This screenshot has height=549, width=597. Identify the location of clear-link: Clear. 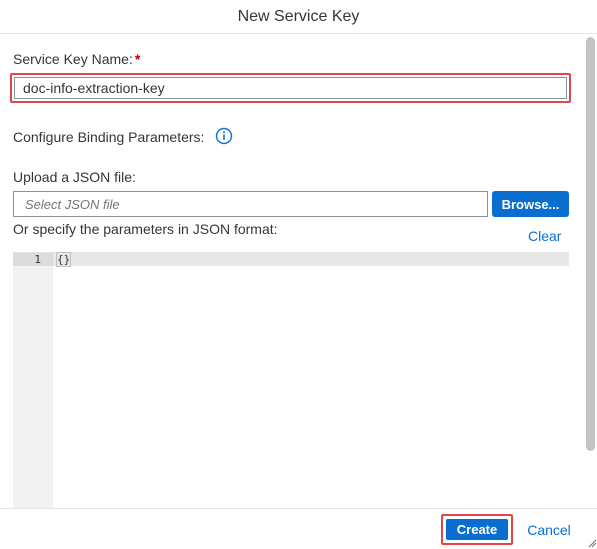
(544, 236).